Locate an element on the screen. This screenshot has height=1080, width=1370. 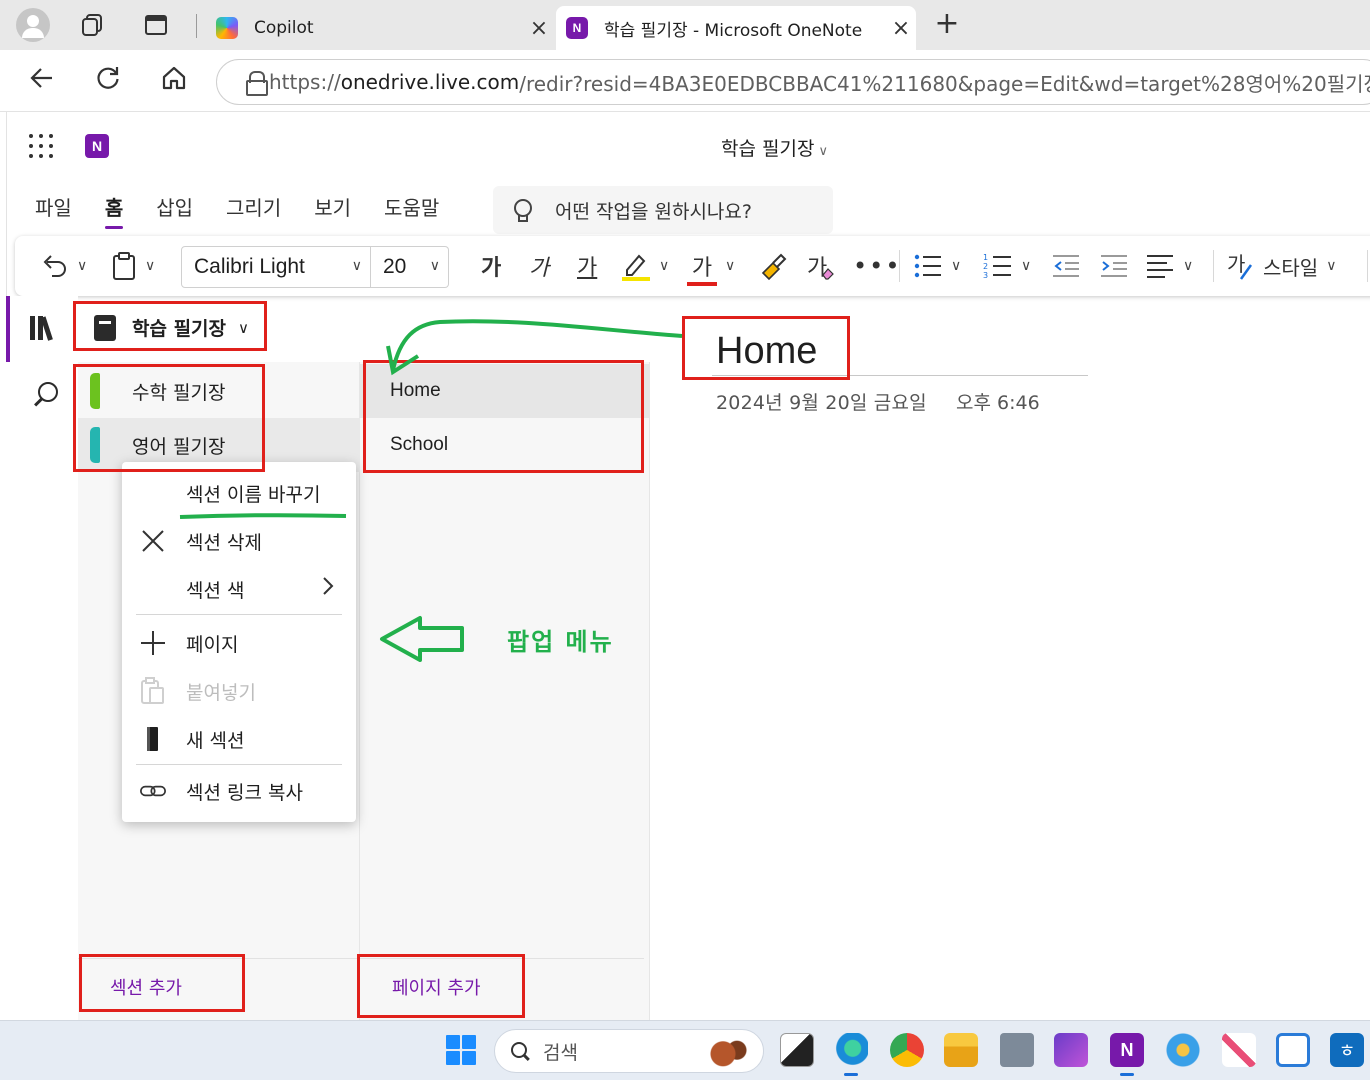
start-button-icon is located at coordinates (461, 1050).